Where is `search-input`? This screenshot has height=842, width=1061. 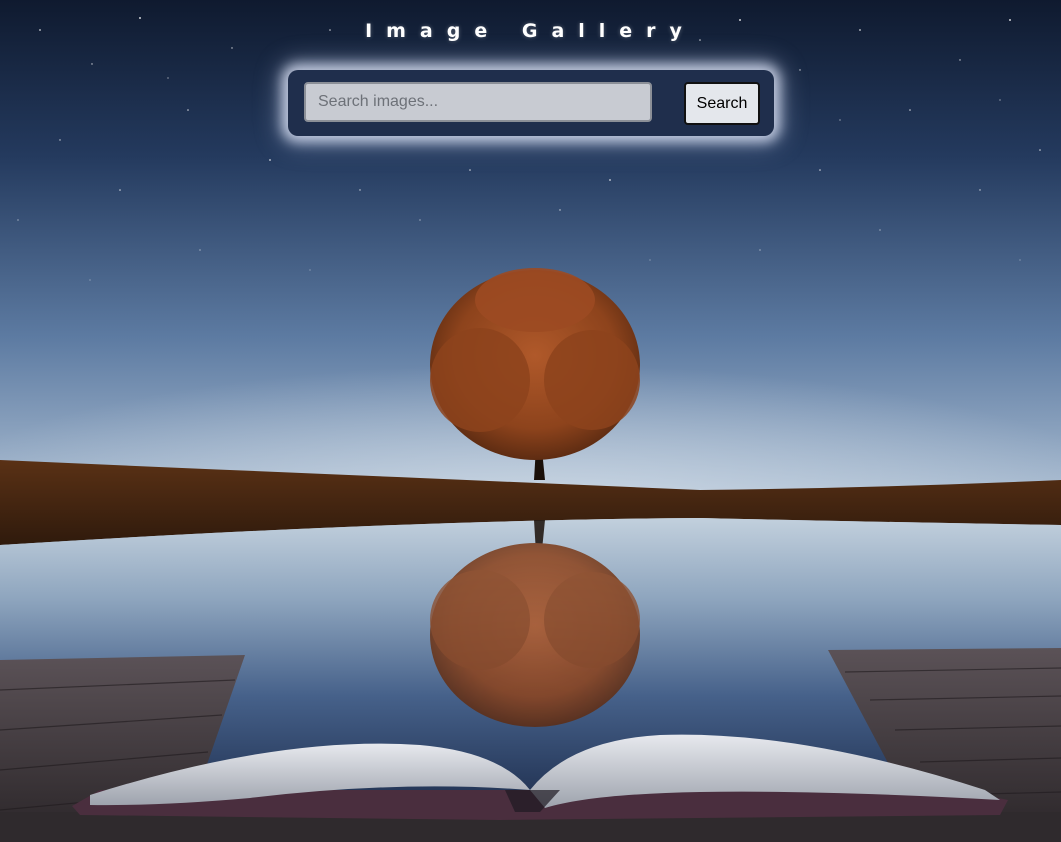
search-input is located at coordinates (478, 102).